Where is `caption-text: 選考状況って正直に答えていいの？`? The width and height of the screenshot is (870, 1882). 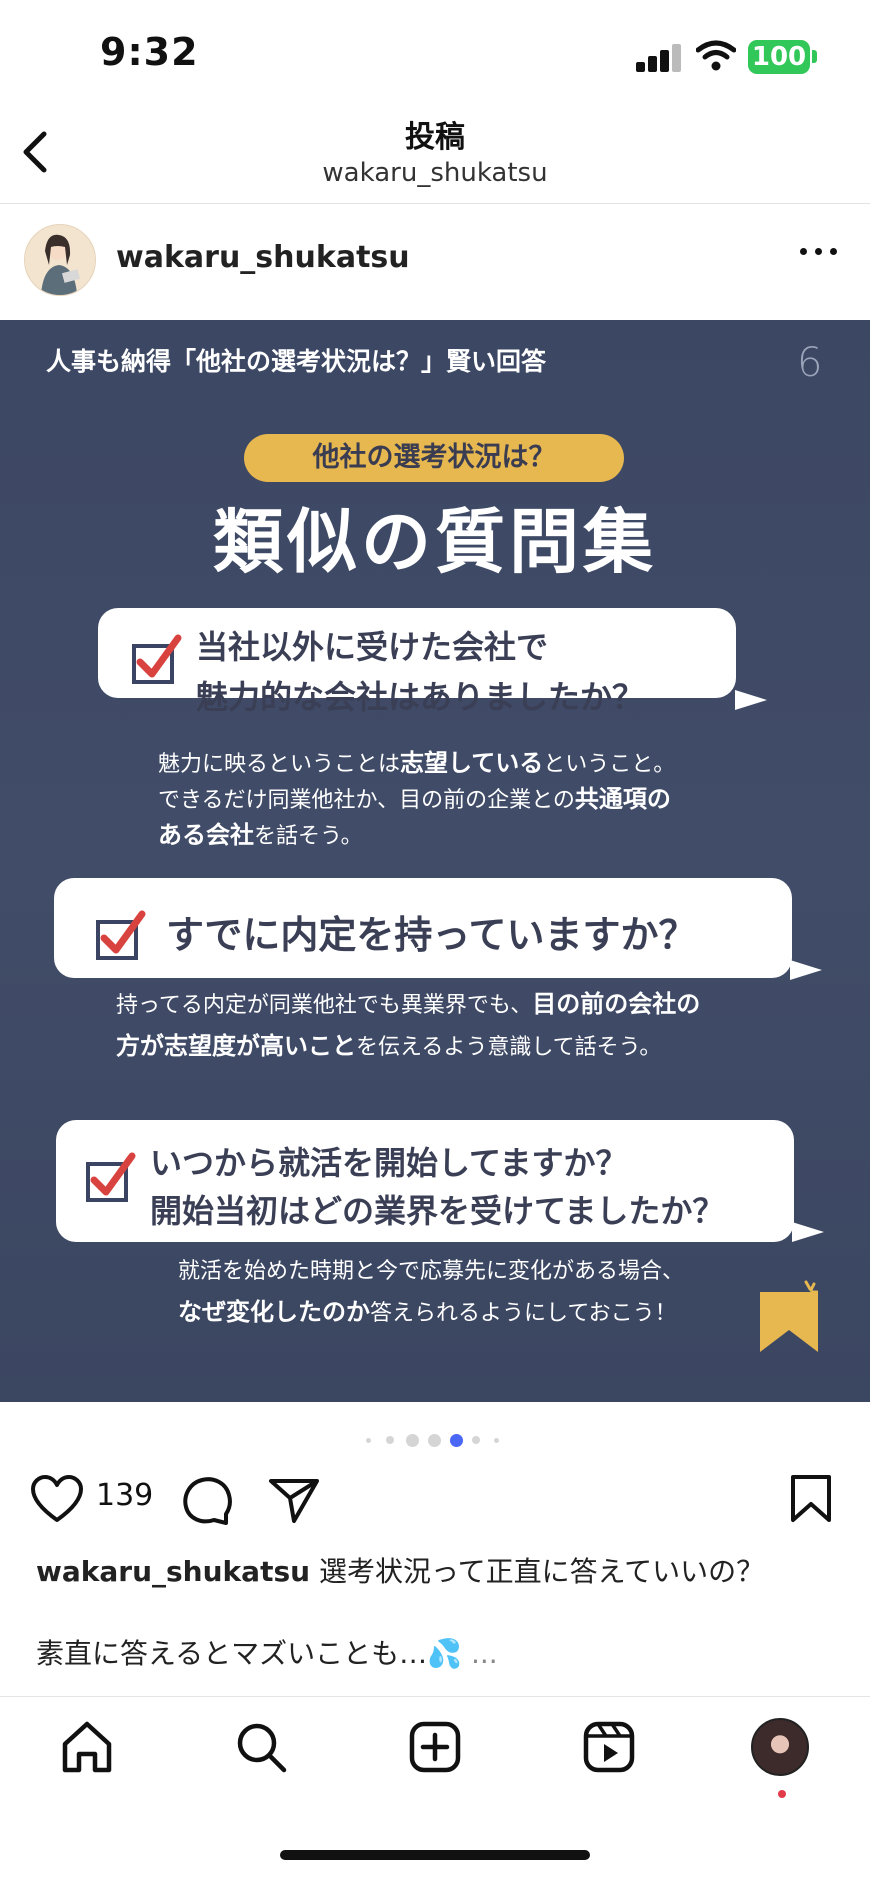
caption-text: 選考状況って正直に答えていいの？ is located at coordinates (541, 1571).